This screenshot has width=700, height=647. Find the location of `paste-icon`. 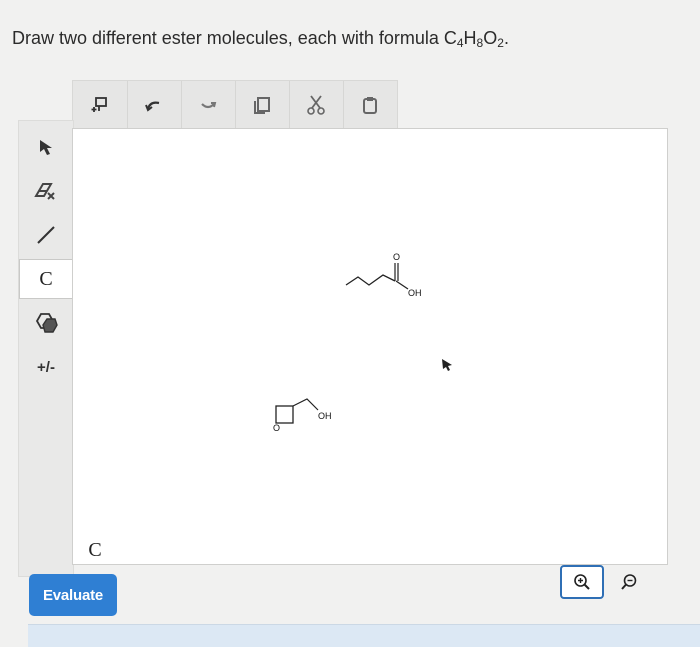

paste-icon is located at coordinates (370, 105).